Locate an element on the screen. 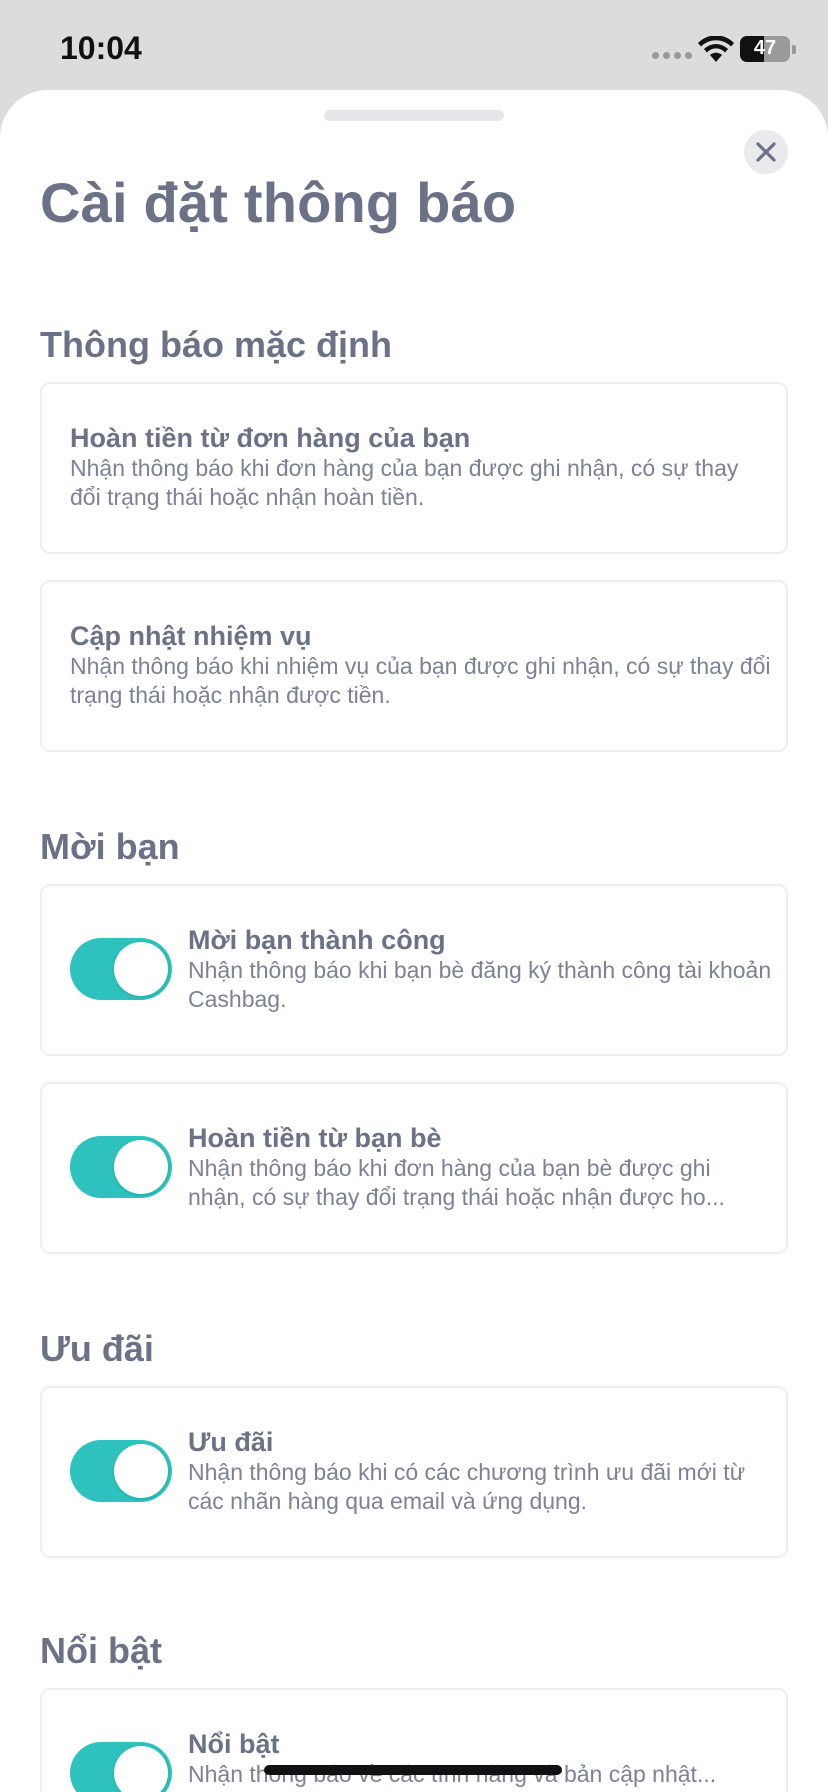 This screenshot has width=828, height=1792. sheet-grabber is located at coordinates (414, 115).